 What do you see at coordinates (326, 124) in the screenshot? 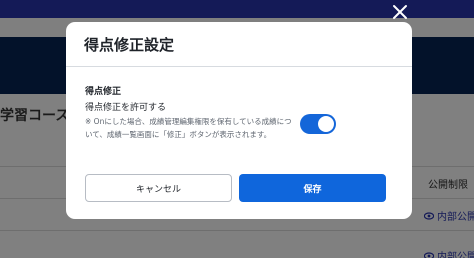
I see `toggle-knob` at bounding box center [326, 124].